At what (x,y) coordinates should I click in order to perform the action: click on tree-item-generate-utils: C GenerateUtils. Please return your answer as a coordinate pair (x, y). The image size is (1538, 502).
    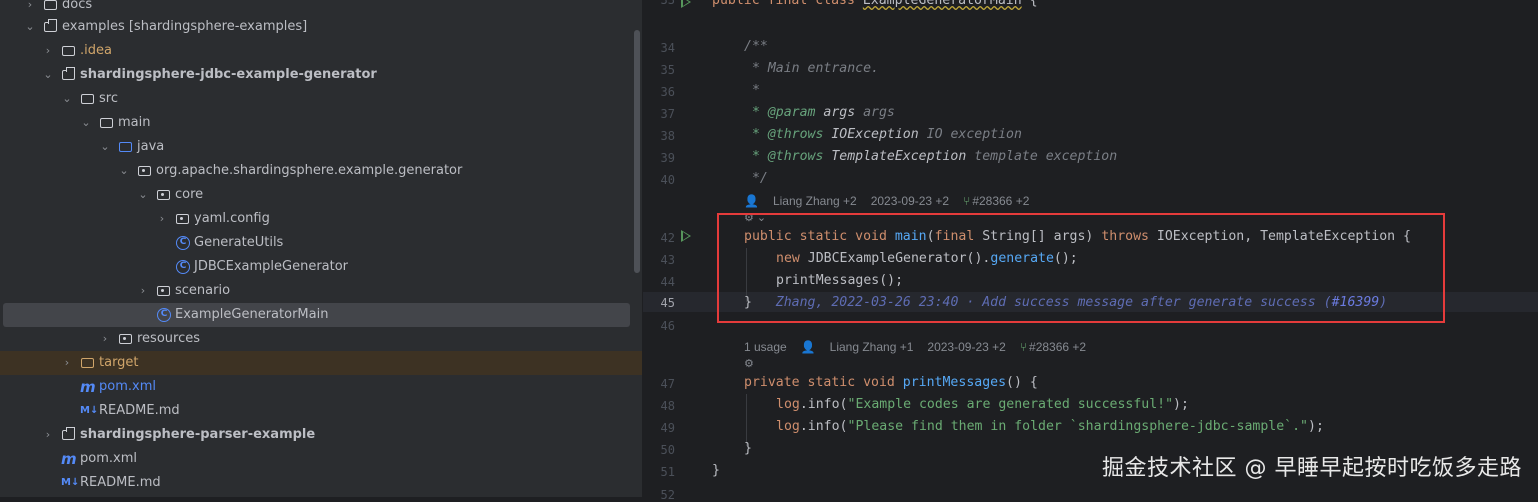
    Looking at the image, I should click on (321, 243).